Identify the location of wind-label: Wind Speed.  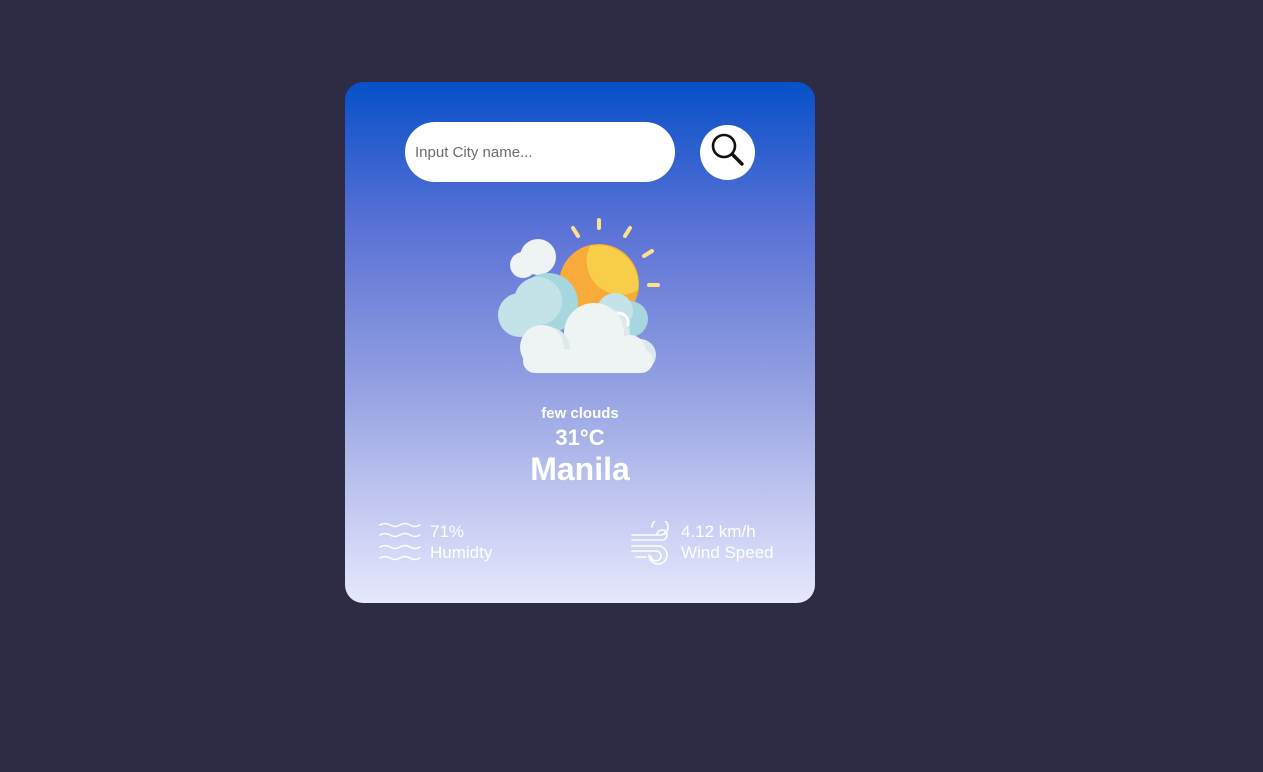
(727, 552).